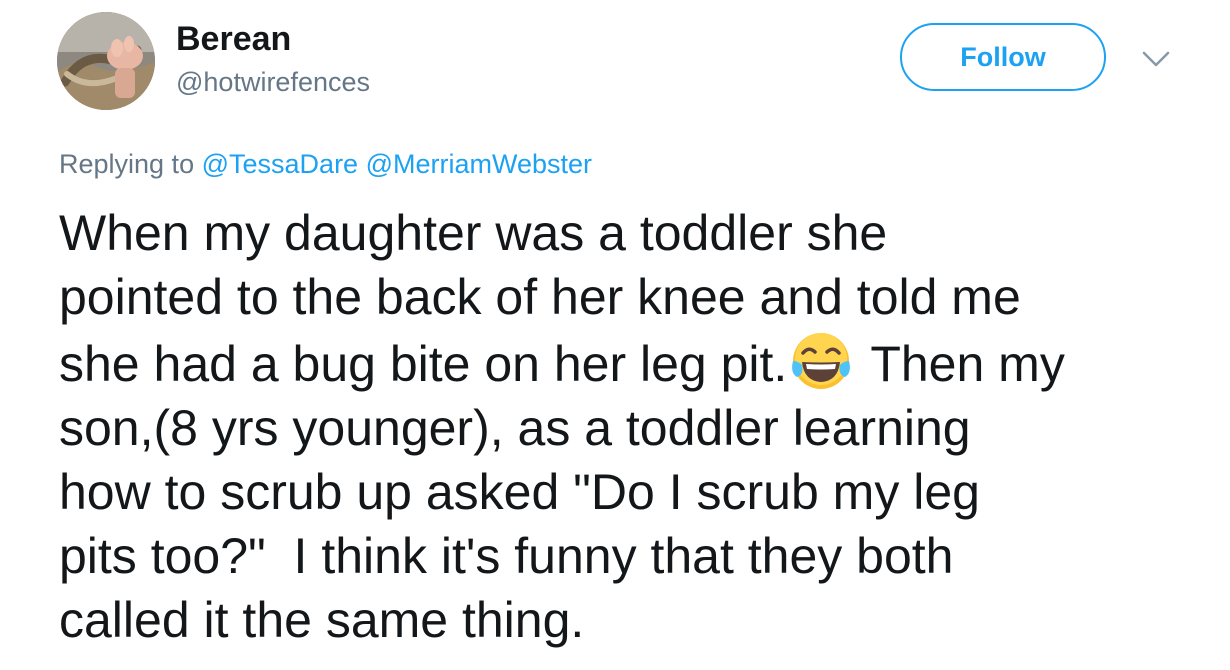 The width and height of the screenshot is (1230, 670). What do you see at coordinates (473, 233) in the screenshot?
I see `tweet-line: When my daughter was a toddler she` at bounding box center [473, 233].